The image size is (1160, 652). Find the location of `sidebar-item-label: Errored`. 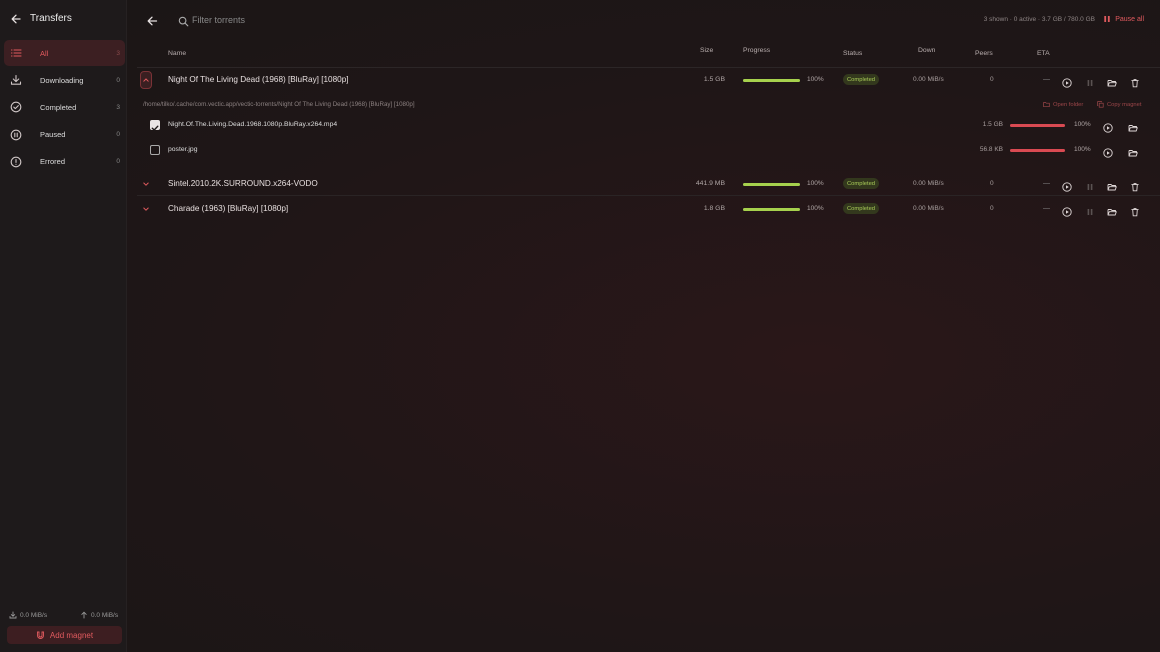

sidebar-item-label: Errored is located at coordinates (53, 162).